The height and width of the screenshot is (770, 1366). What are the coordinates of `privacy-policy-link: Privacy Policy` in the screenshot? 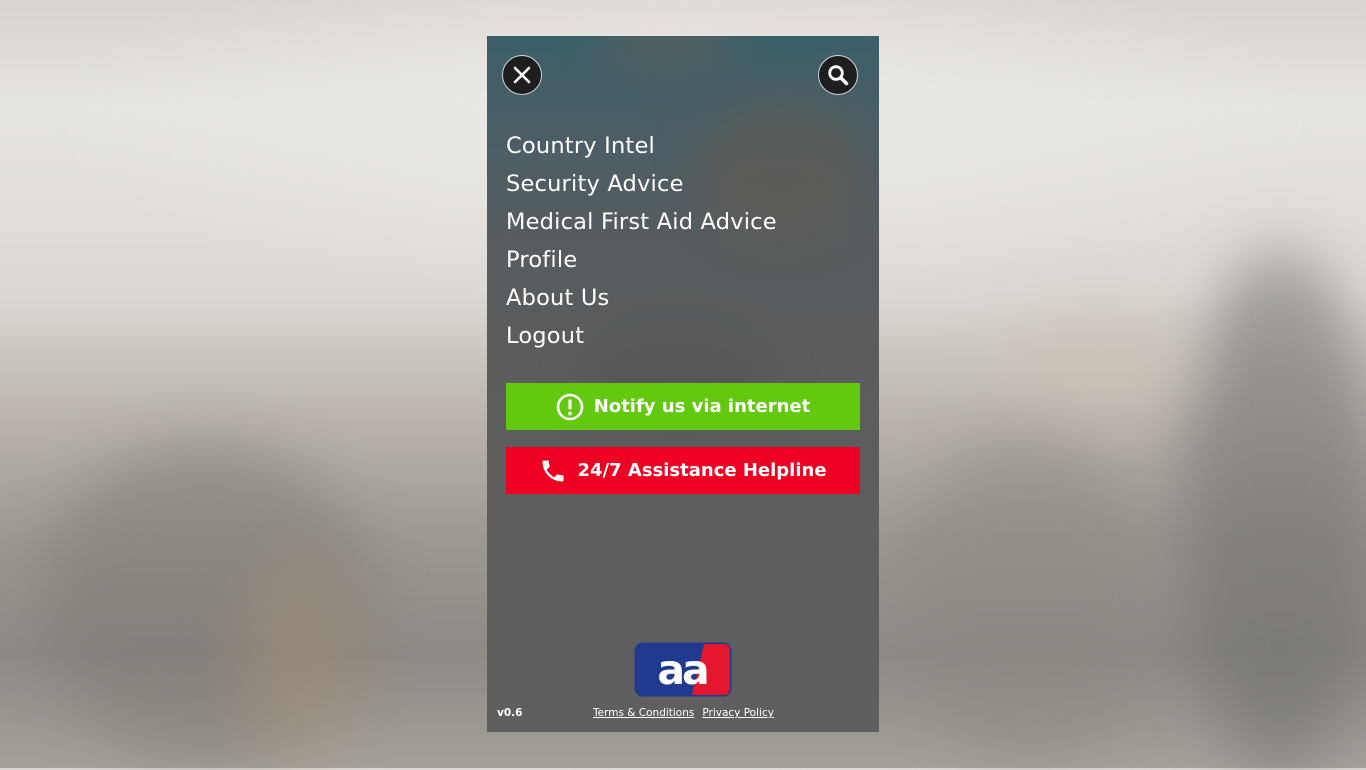 It's located at (738, 713).